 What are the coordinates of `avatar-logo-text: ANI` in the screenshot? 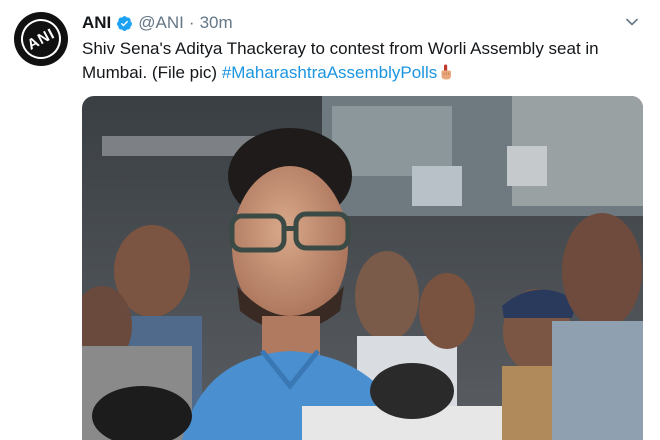 It's located at (41, 39).